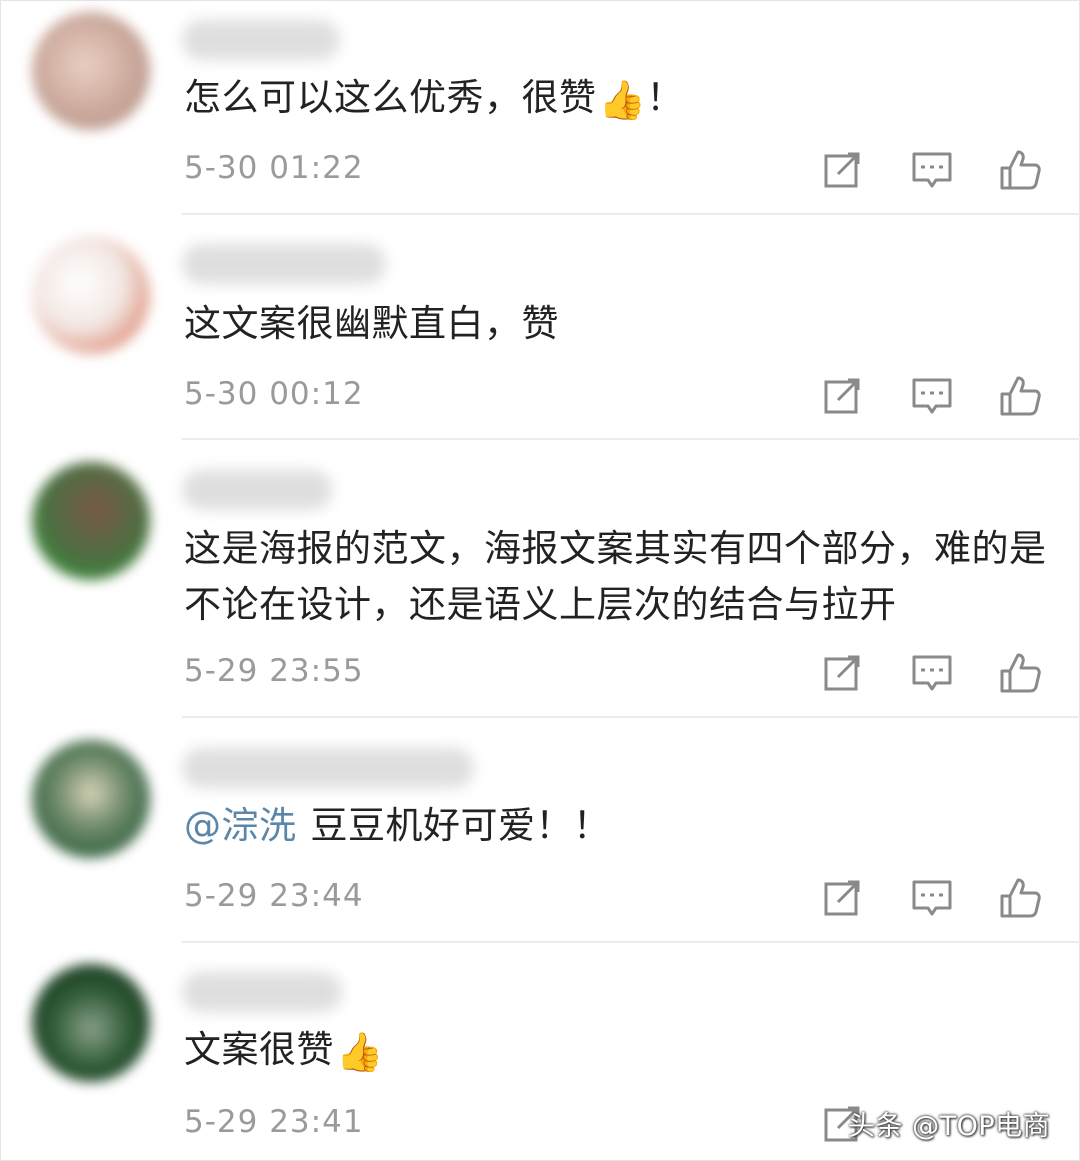 The image size is (1080, 1161). Describe the element at coordinates (240, 825) in the screenshot. I see `mention-link: @淙洗` at that location.